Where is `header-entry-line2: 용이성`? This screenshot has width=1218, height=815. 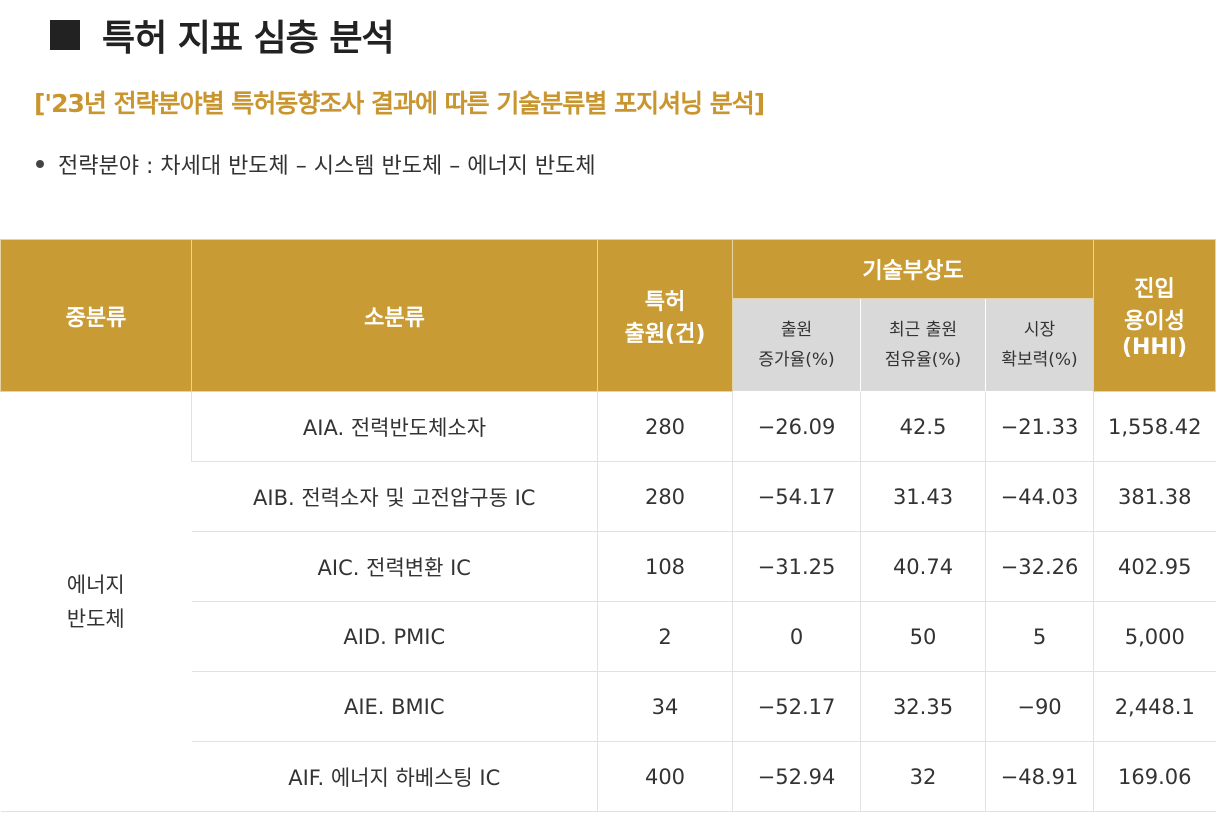 header-entry-line2: 용이성 is located at coordinates (1154, 321).